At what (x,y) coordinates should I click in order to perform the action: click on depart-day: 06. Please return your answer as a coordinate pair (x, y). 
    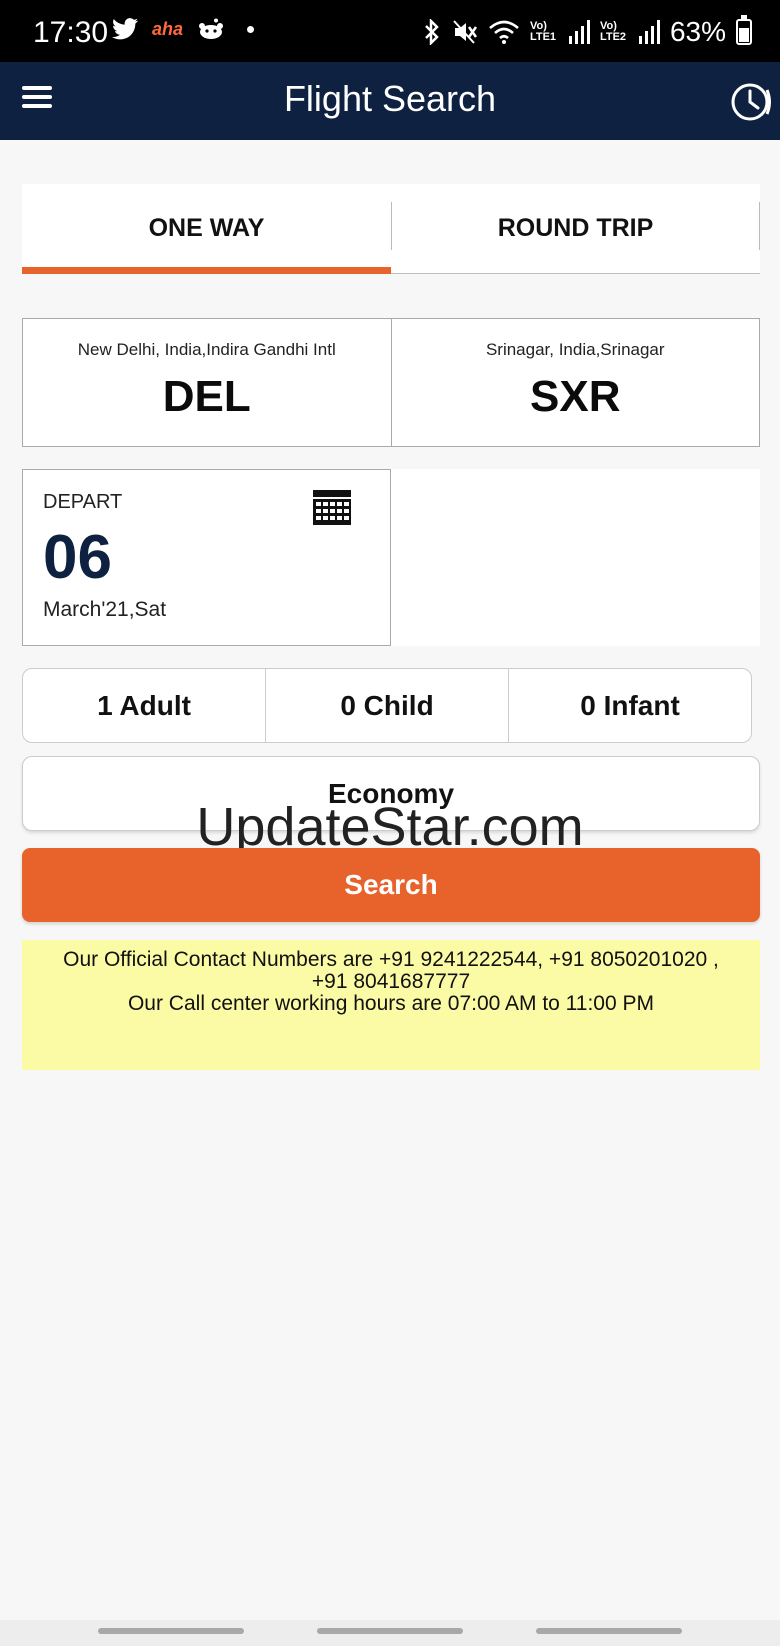
    Looking at the image, I should click on (77, 557).